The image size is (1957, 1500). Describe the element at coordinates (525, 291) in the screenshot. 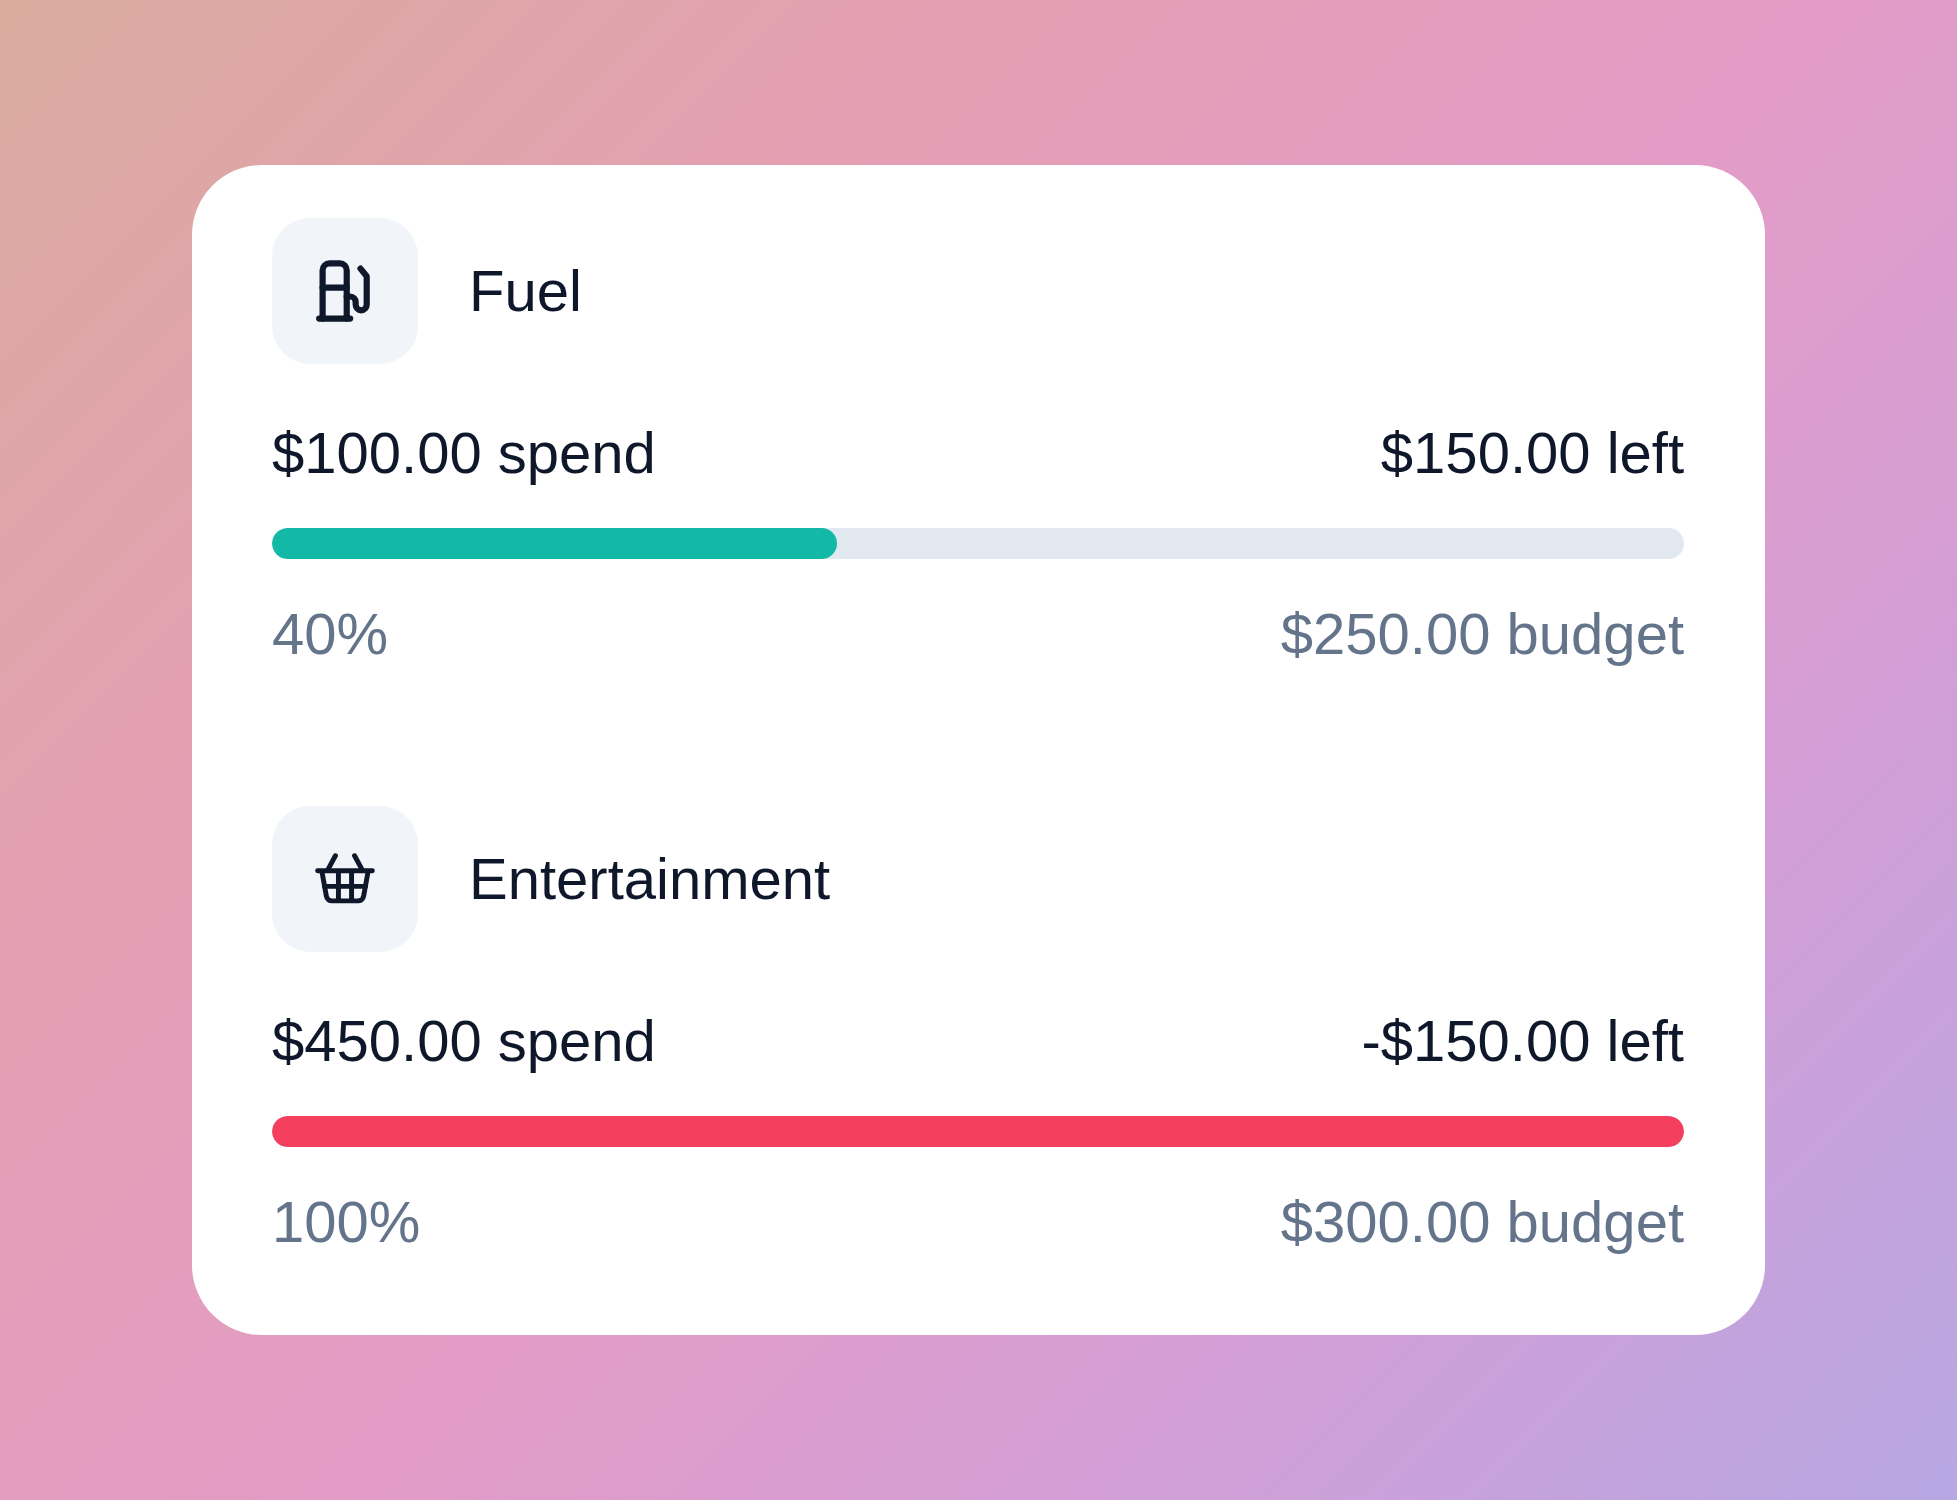

I see `category-title: Fuel` at that location.